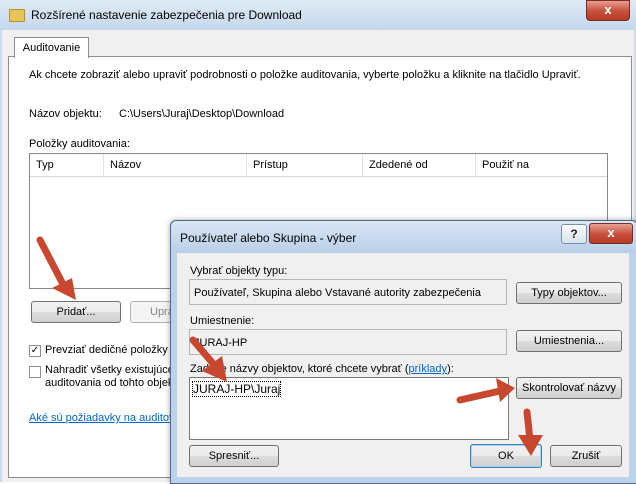 This screenshot has height=484, width=636. What do you see at coordinates (485, 391) in the screenshot?
I see `annotation-arrow-check` at bounding box center [485, 391].